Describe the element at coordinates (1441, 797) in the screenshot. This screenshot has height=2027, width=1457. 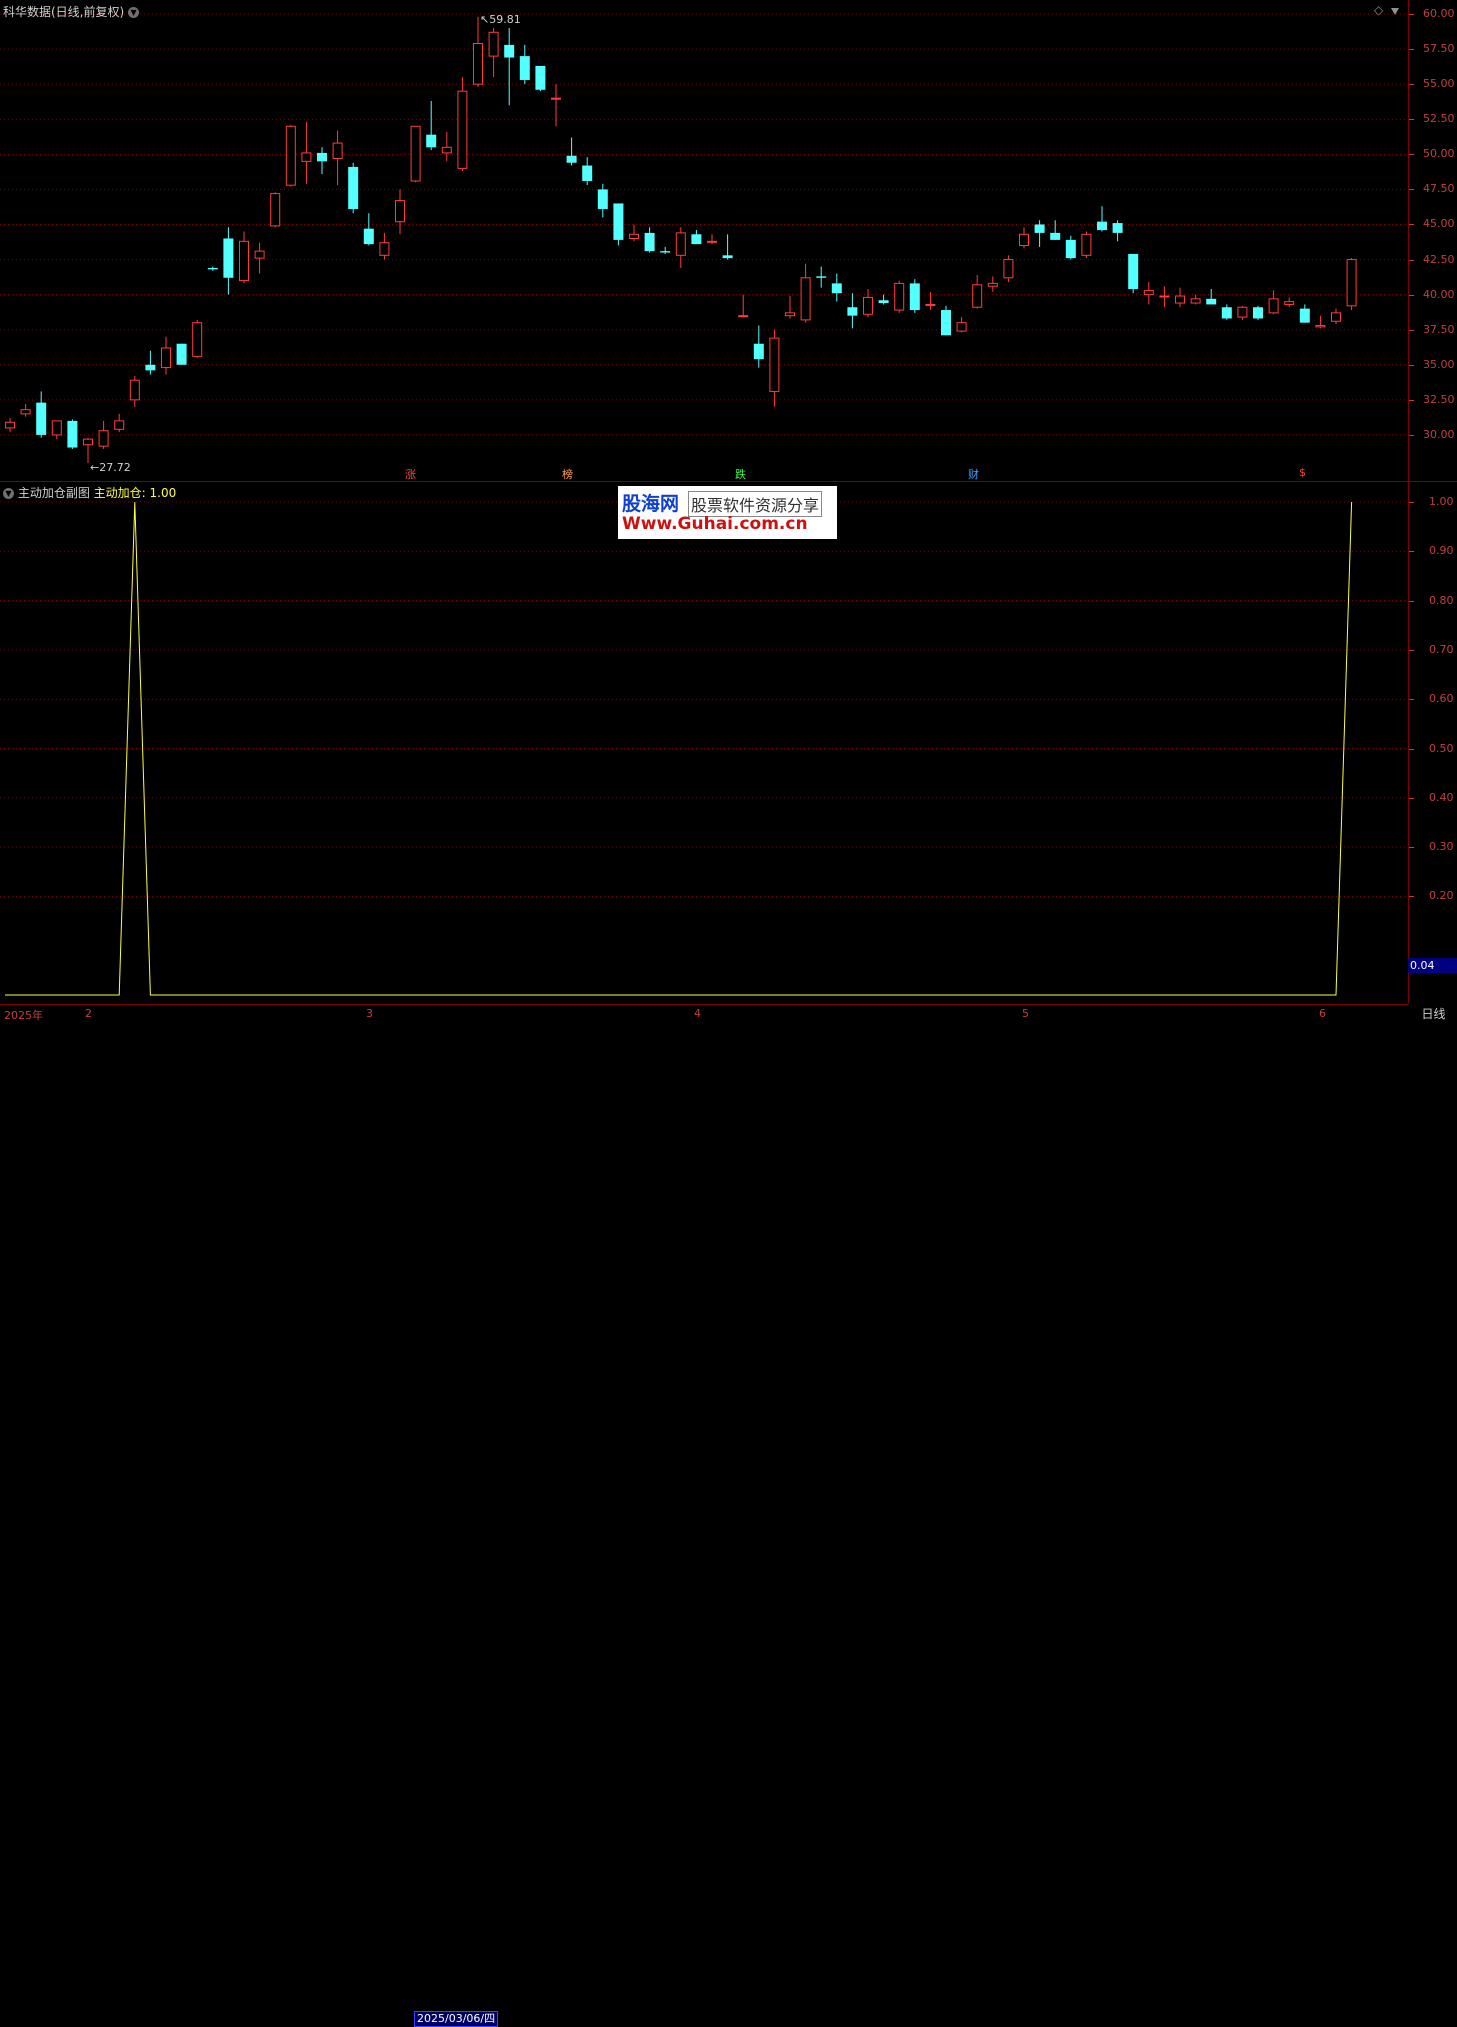
I see `sub-y-tick-label: 0.40` at that location.